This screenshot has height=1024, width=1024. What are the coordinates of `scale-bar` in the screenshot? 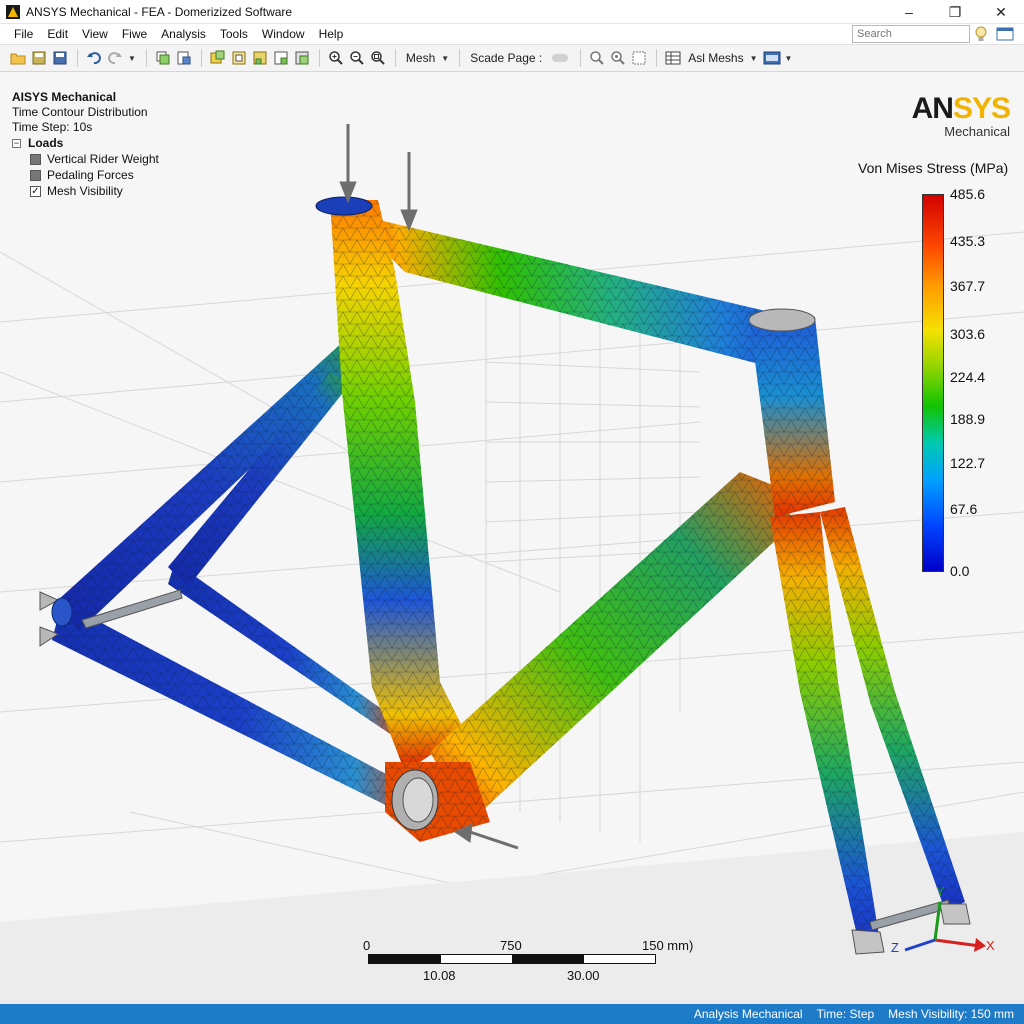 It's located at (512, 959).